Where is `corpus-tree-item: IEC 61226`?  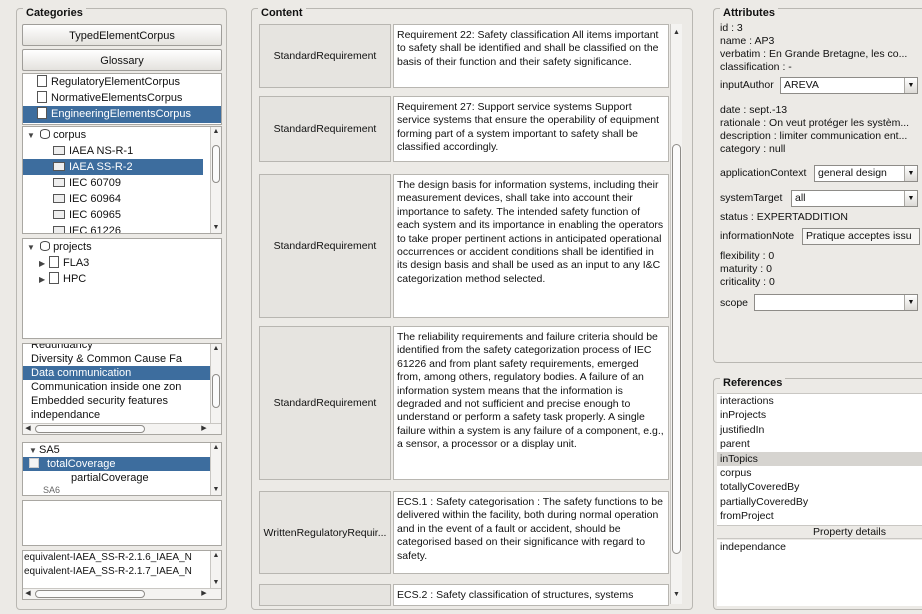
corpus-tree-item: IEC 61226 is located at coordinates (122, 228).